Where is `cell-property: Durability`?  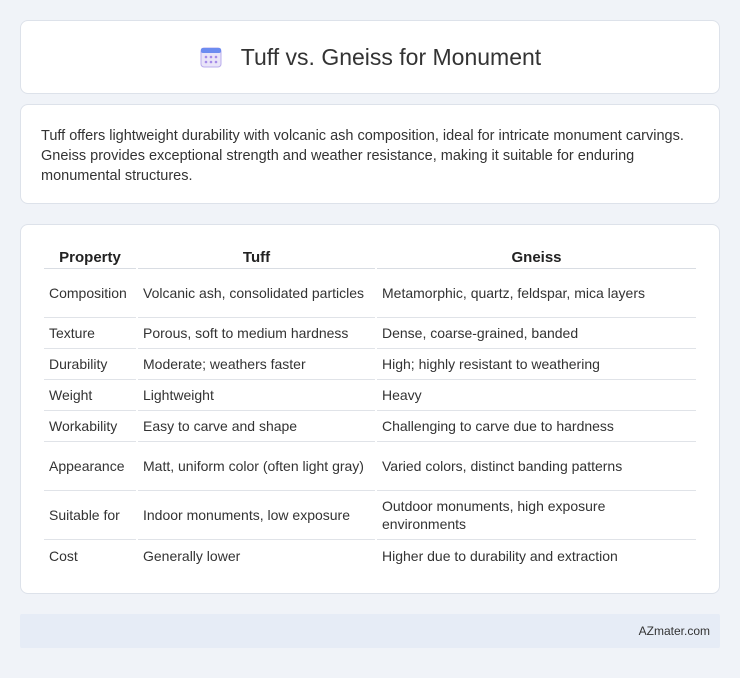
cell-property: Durability is located at coordinates (90, 364).